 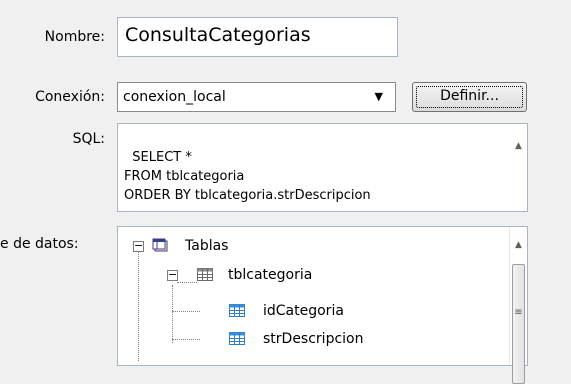 I want to click on datasource-label: e de datos:, so click(x=39, y=244).